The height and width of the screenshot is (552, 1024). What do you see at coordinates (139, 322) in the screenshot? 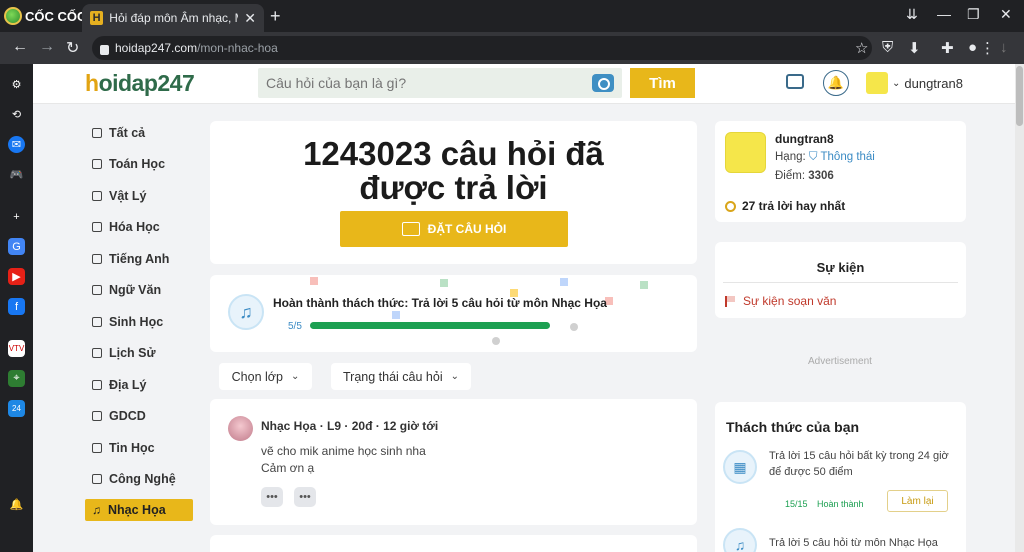
I see `sidebar-item-biology: Sinh Học` at bounding box center [139, 322].